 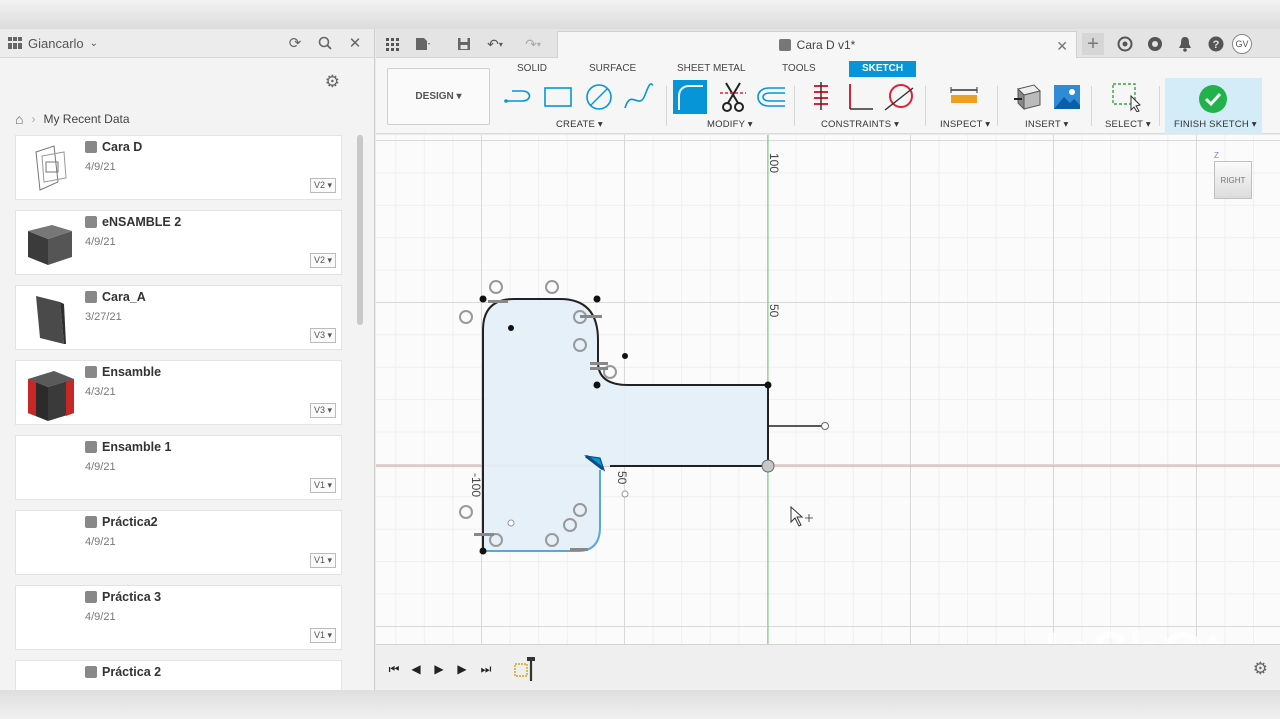 What do you see at coordinates (965, 124) in the screenshot?
I see `inspect-menu: INSPECT ▾` at bounding box center [965, 124].